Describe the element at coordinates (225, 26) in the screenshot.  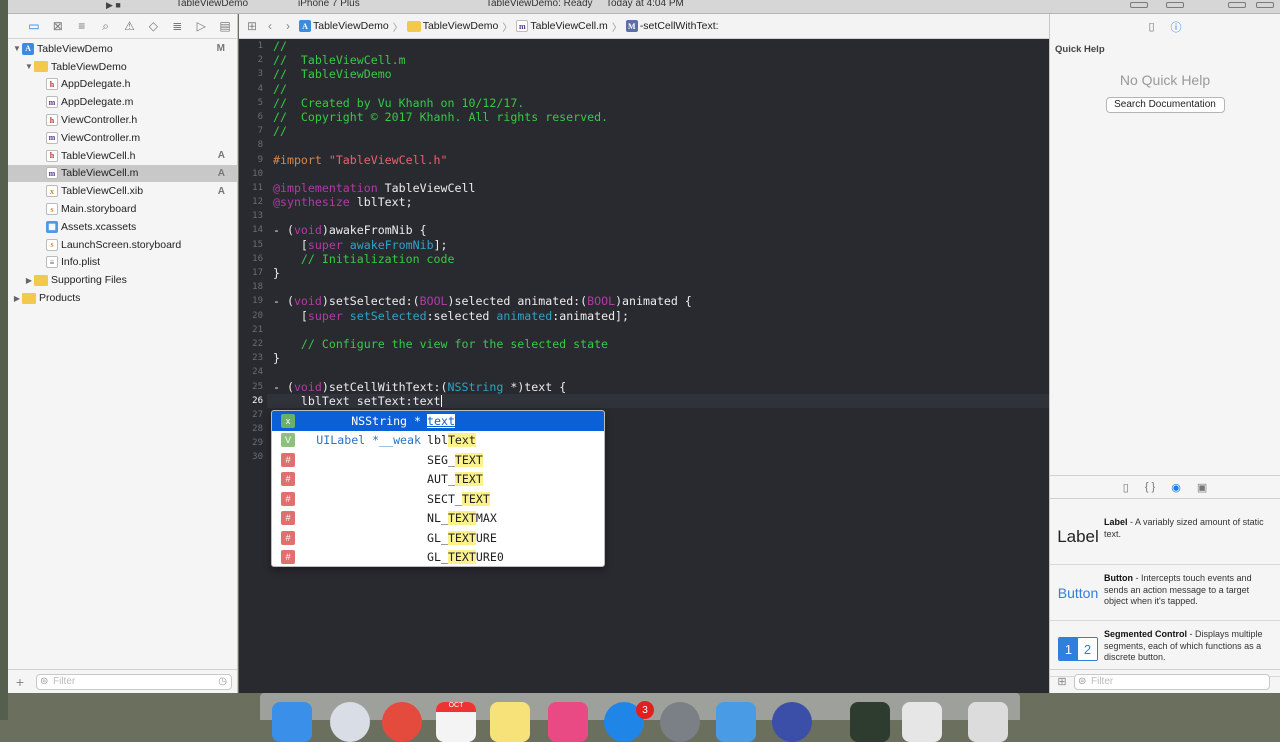
I see `report-tab-icon: ▤` at that location.